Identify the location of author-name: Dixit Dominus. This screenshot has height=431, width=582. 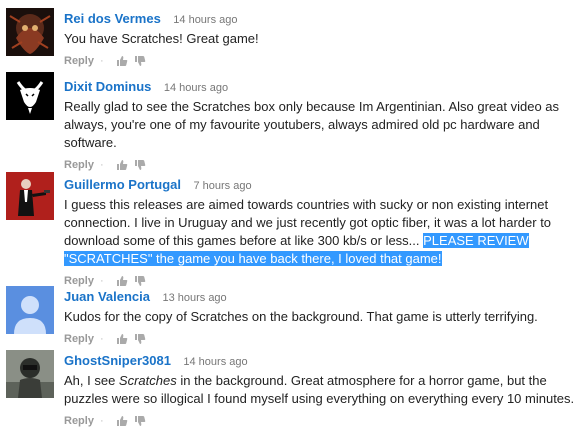
(107, 86).